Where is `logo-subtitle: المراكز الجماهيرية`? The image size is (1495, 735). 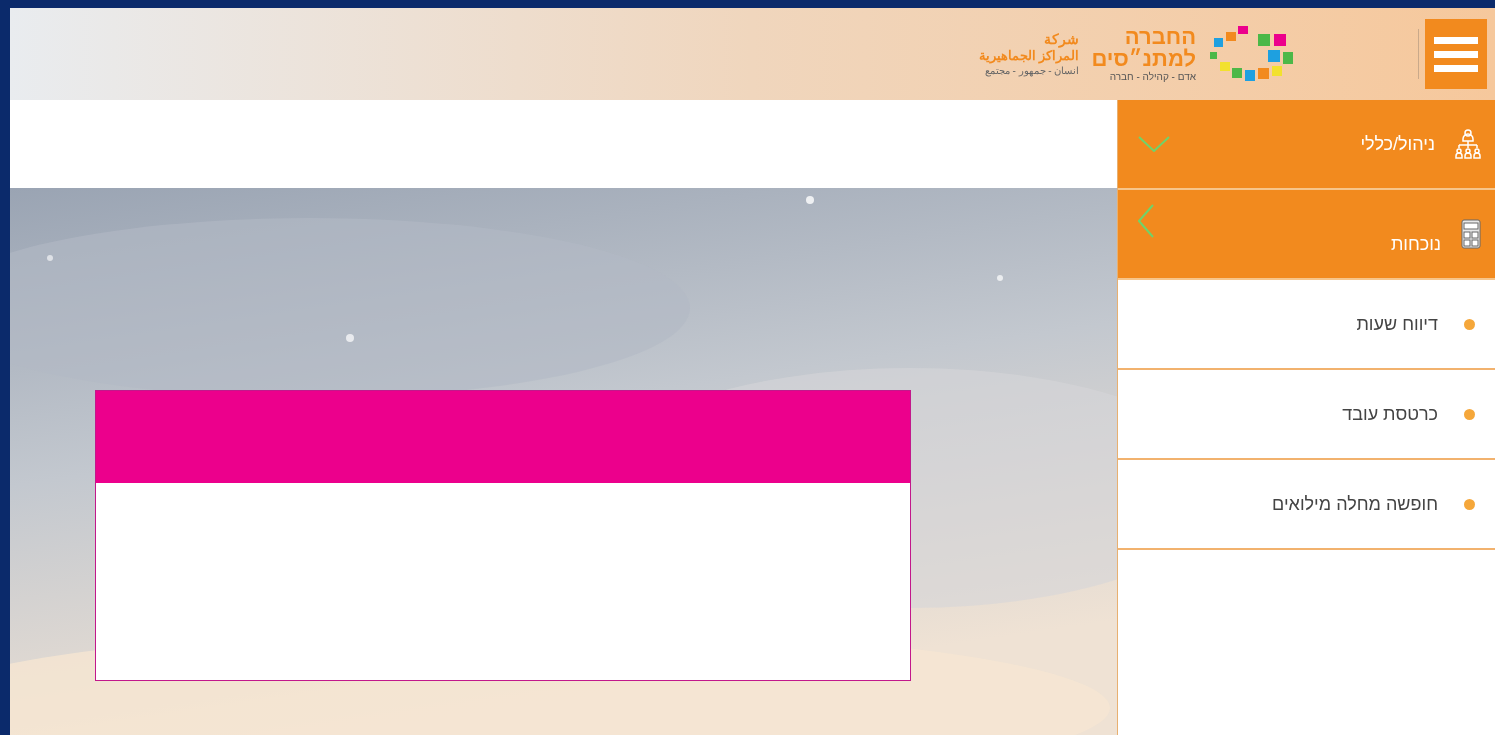
logo-subtitle: المراكز الجماهيرية is located at coordinates (1029, 56).